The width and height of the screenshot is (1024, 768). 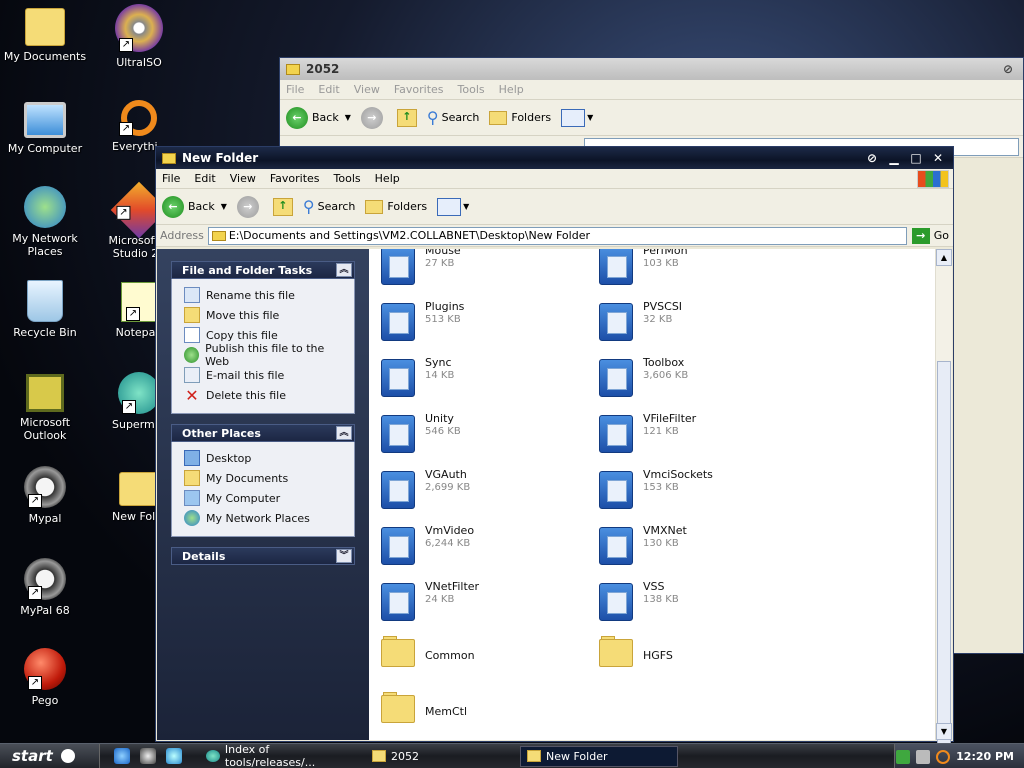 What do you see at coordinates (423, 708) in the screenshot?
I see `folder-item-memctl: MemCtl` at bounding box center [423, 708].